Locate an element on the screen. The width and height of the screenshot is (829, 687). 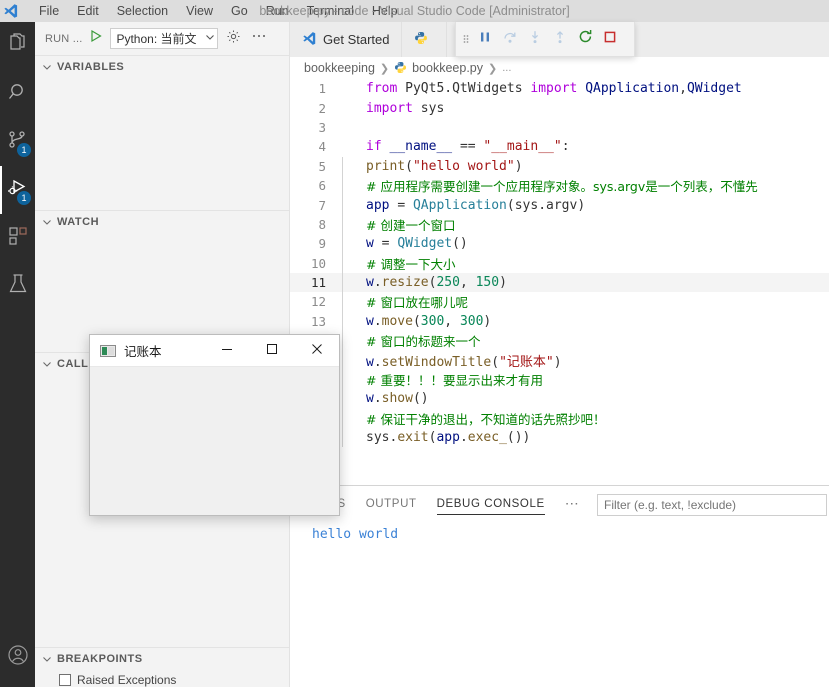
pause-button is located at coordinates (485, 39).